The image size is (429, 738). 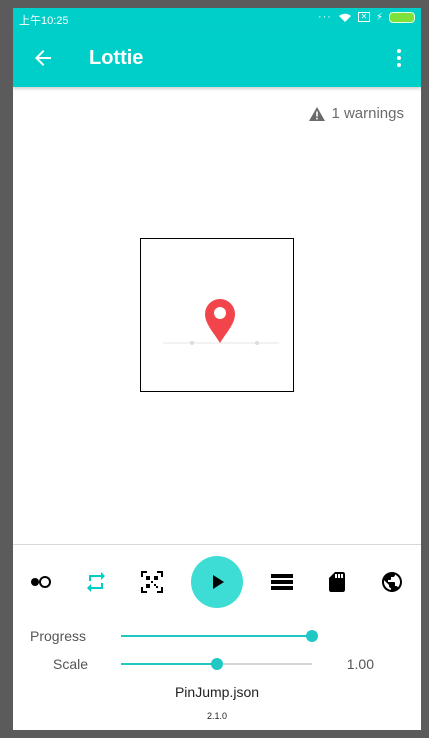 What do you see at coordinates (392, 582) in the screenshot?
I see `globe-icon` at bounding box center [392, 582].